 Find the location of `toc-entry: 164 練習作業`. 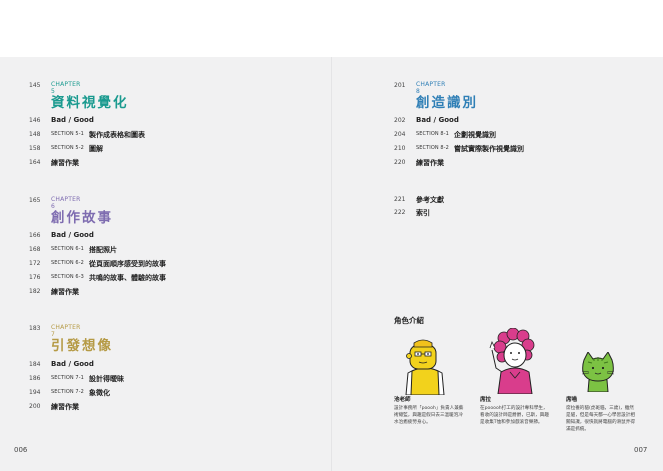

toc-entry: 164 練習作業 is located at coordinates (179, 163).